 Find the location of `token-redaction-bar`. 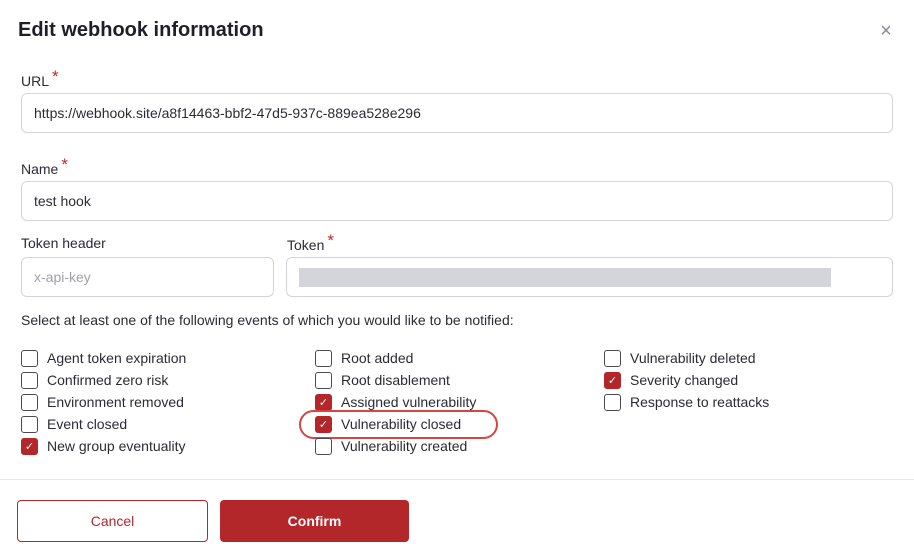

token-redaction-bar is located at coordinates (565, 277).